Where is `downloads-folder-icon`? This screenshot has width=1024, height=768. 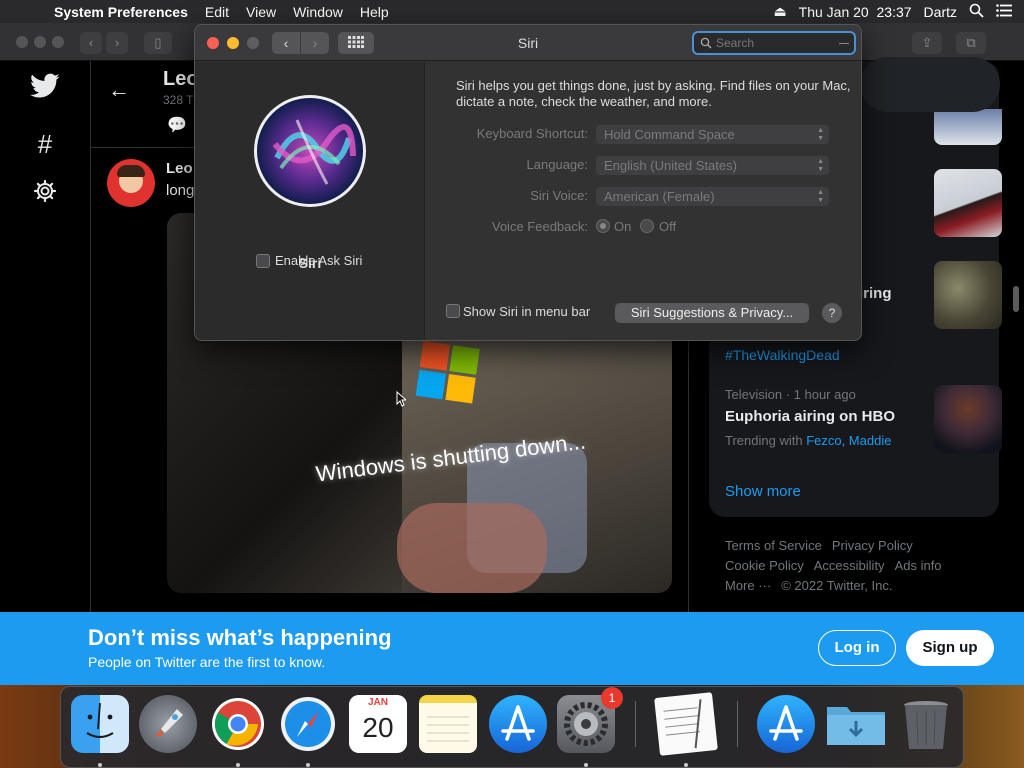 downloads-folder-icon is located at coordinates (855, 724).